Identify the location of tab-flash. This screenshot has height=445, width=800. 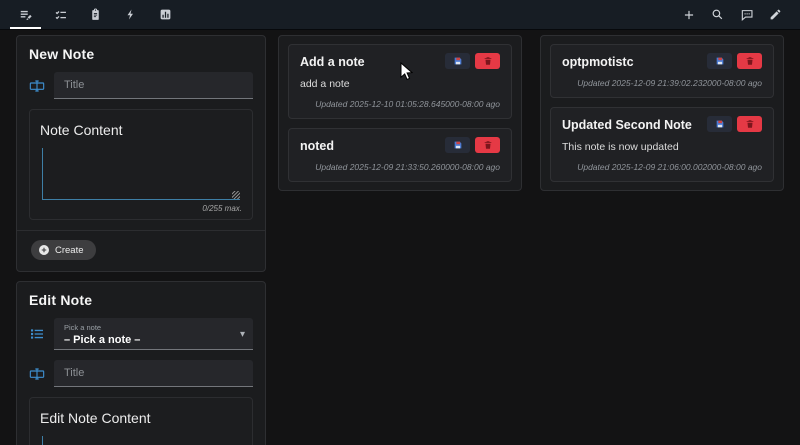
(130, 14).